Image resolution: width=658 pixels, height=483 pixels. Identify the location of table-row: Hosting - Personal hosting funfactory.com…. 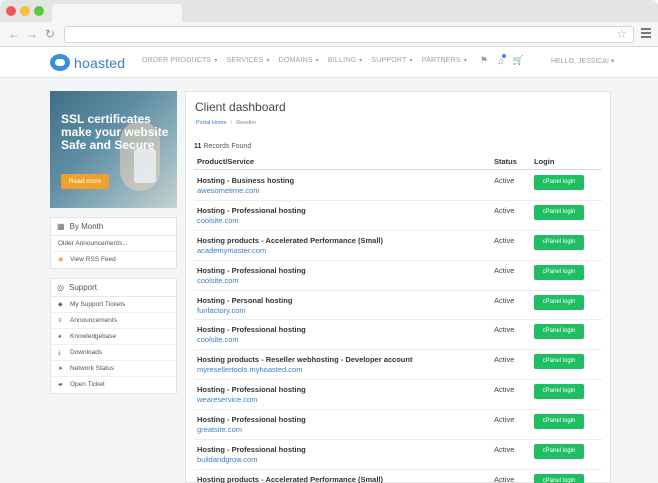
(398, 306).